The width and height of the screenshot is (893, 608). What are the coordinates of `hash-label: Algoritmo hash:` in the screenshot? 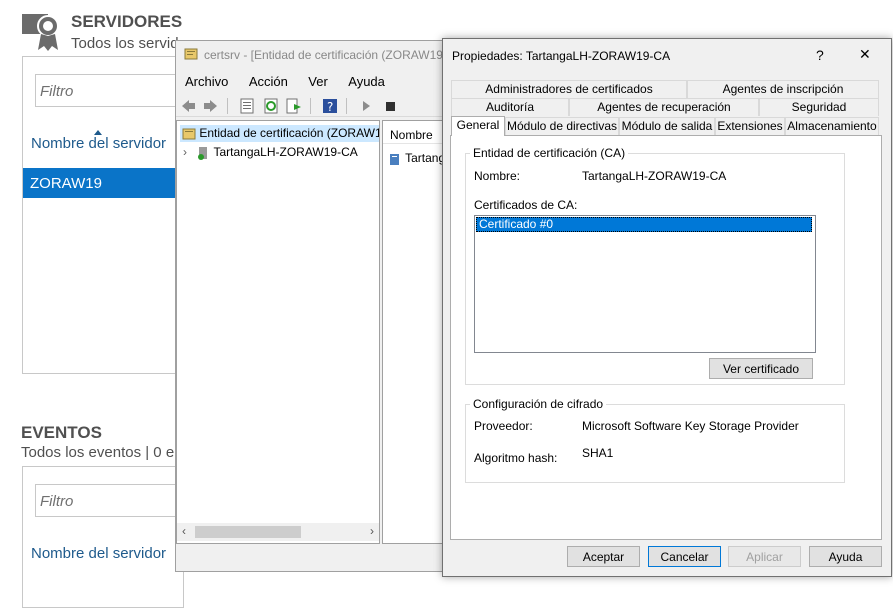 It's located at (516, 458).